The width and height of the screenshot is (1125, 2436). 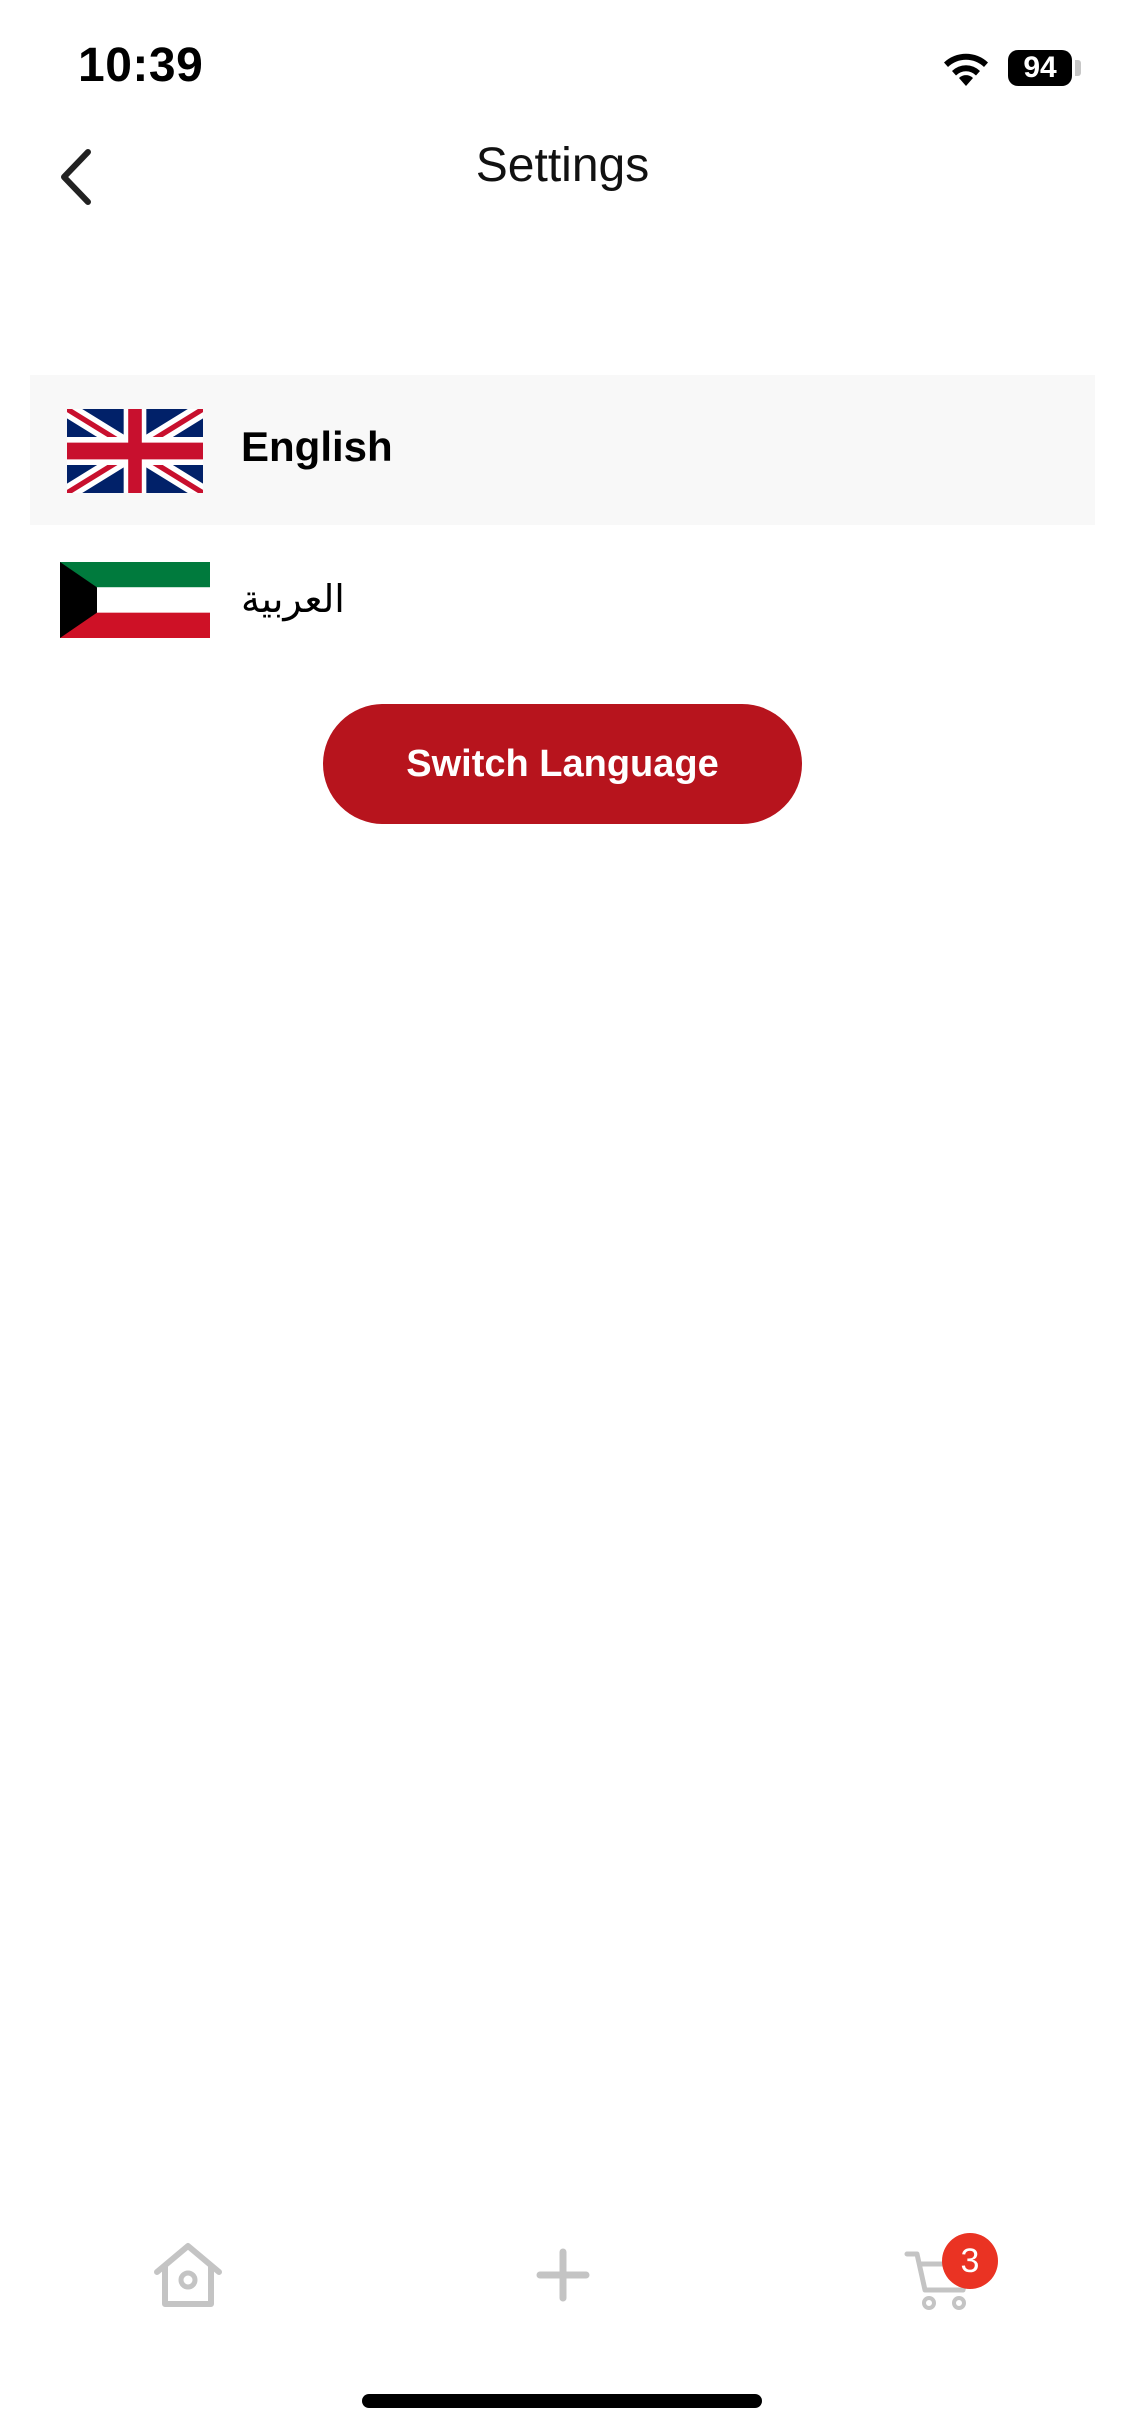 I want to click on cart-badge: 3, so click(x=970, y=2261).